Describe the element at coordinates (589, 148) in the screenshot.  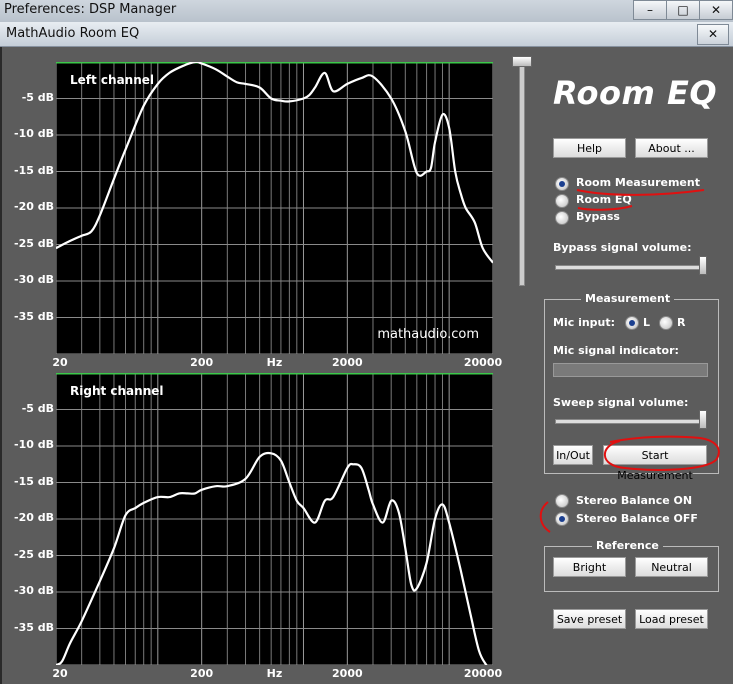
I see `help-button: Help` at that location.